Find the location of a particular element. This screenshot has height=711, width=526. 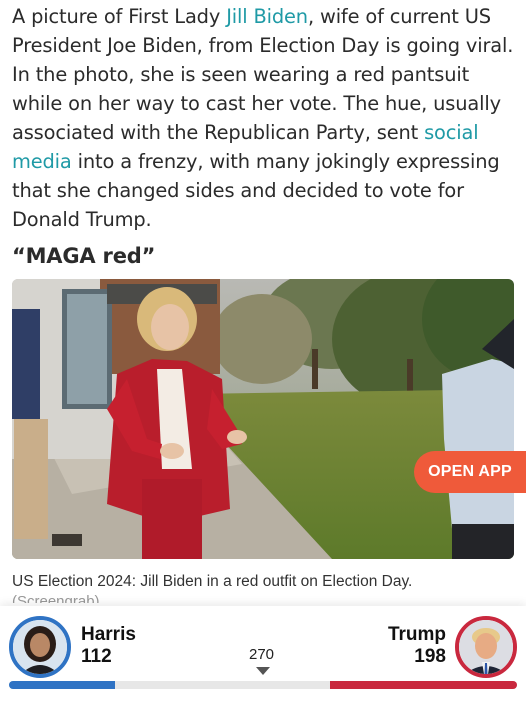

harris-progress-fill is located at coordinates (62, 685).